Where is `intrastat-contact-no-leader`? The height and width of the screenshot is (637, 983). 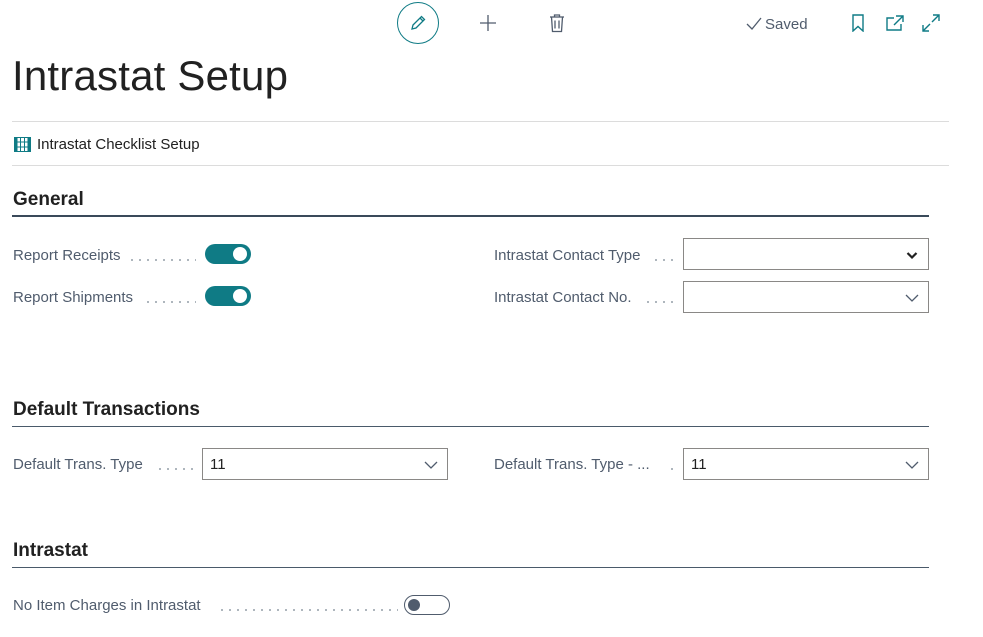 intrastat-contact-no-leader is located at coordinates (661, 298).